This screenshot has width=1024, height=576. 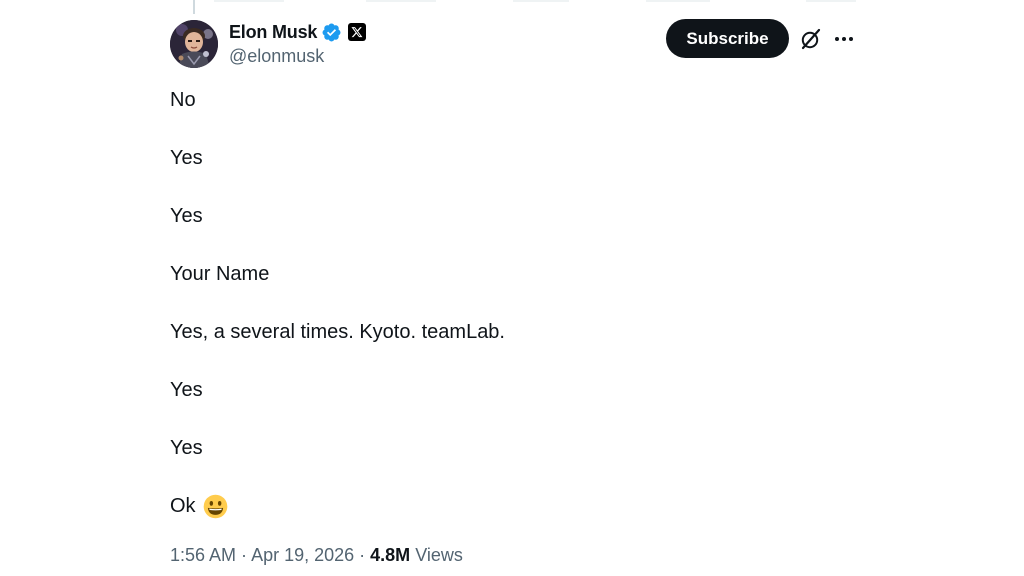 I want to click on post-meta: 1:56 AM · Apr 19, 2026 · 4.8M Views, so click(x=316, y=555).